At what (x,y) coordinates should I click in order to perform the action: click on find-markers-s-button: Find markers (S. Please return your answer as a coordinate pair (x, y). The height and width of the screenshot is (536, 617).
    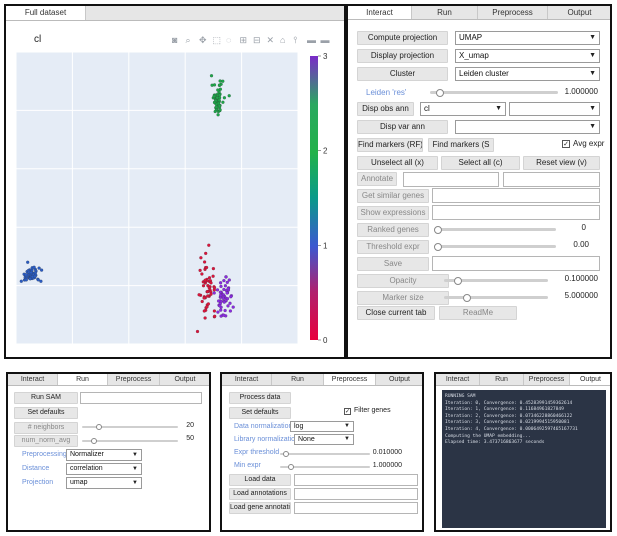
    Looking at the image, I should click on (461, 145).